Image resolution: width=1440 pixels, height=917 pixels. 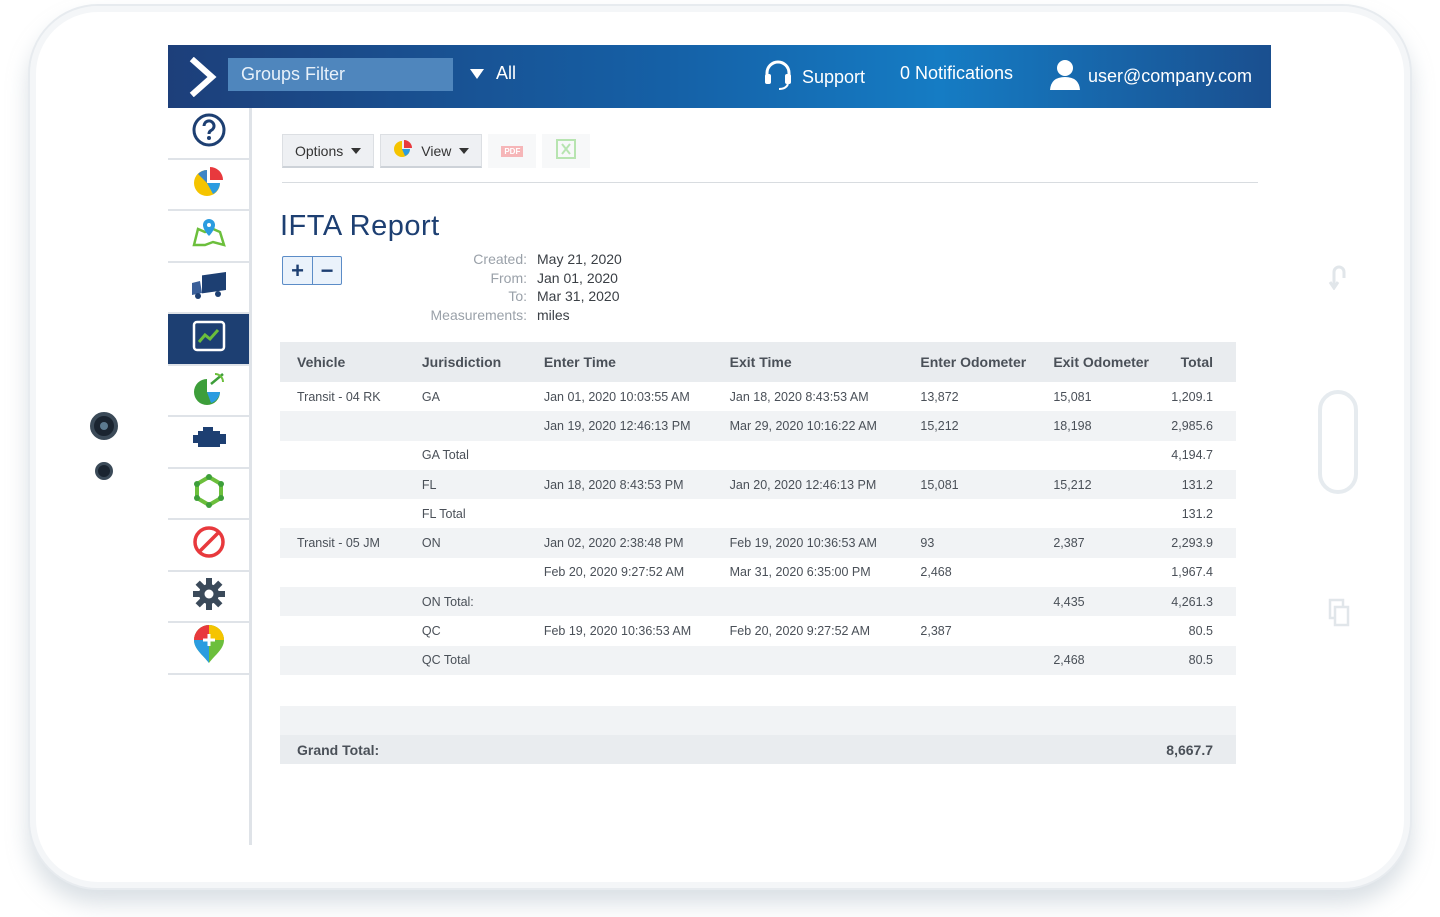 I want to click on cell-enter-time: Jan 01, 2020 10:03:55 AM, so click(x=616, y=396).